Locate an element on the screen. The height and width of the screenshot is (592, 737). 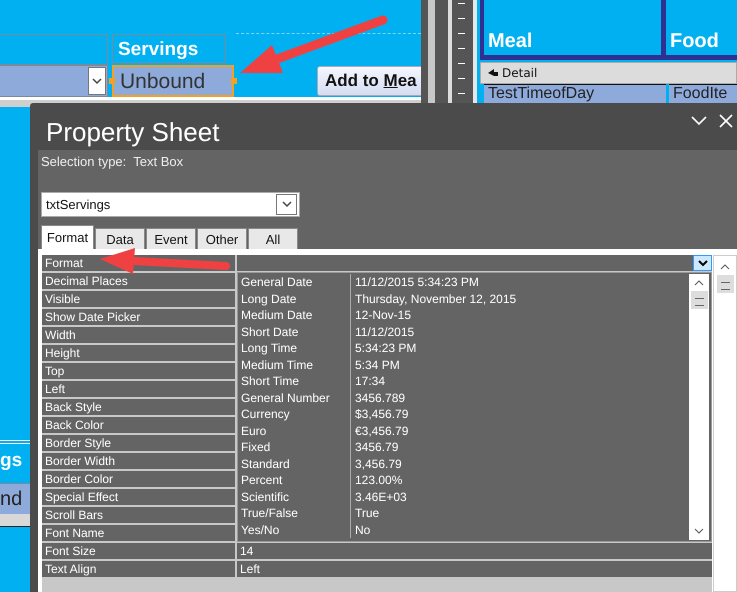
header-label: Meal is located at coordinates (572, 27).